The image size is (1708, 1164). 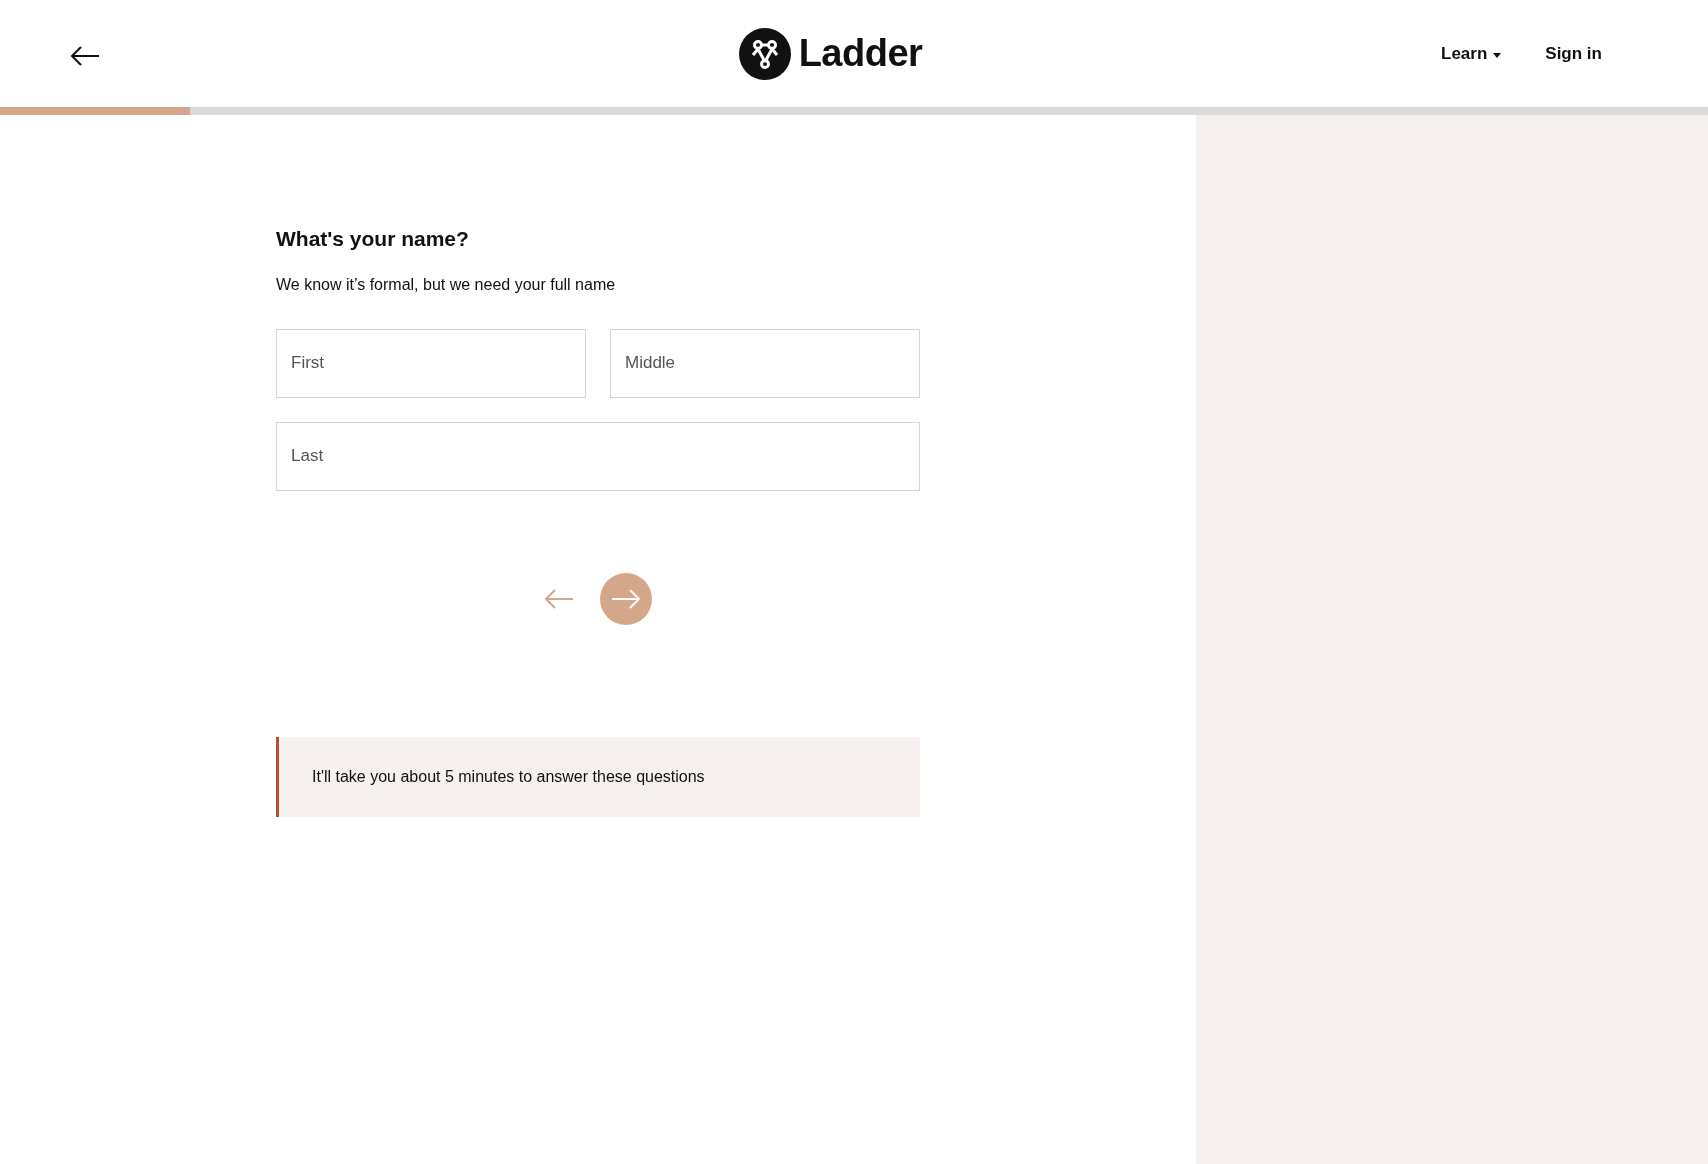 I want to click on sign-in-link: Sign in, so click(x=1573, y=53).